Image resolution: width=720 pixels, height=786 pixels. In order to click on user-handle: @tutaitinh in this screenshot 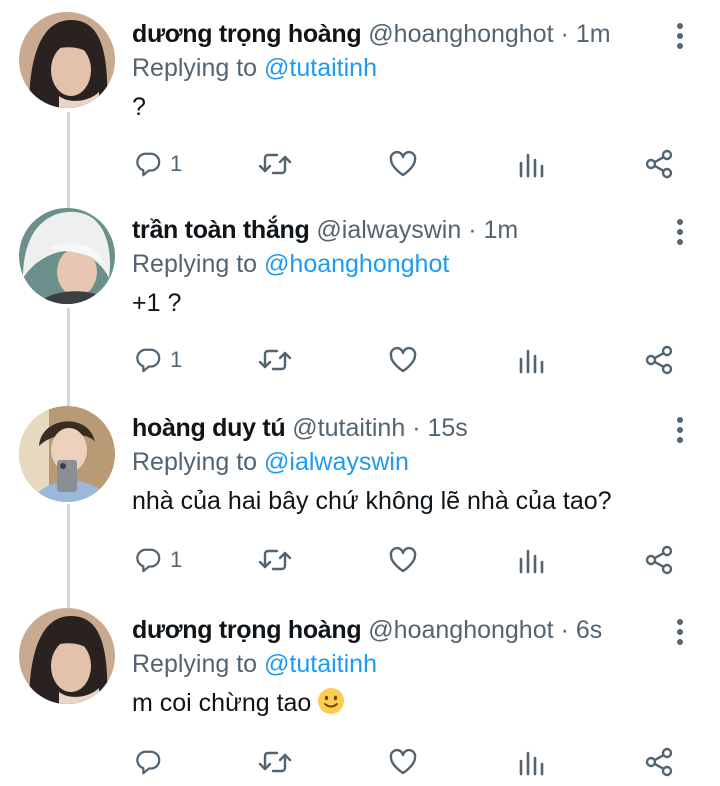, I will do `click(348, 428)`.